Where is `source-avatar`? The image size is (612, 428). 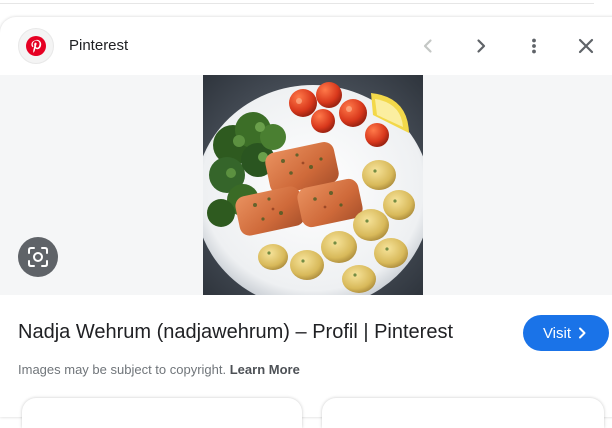 source-avatar is located at coordinates (36, 46).